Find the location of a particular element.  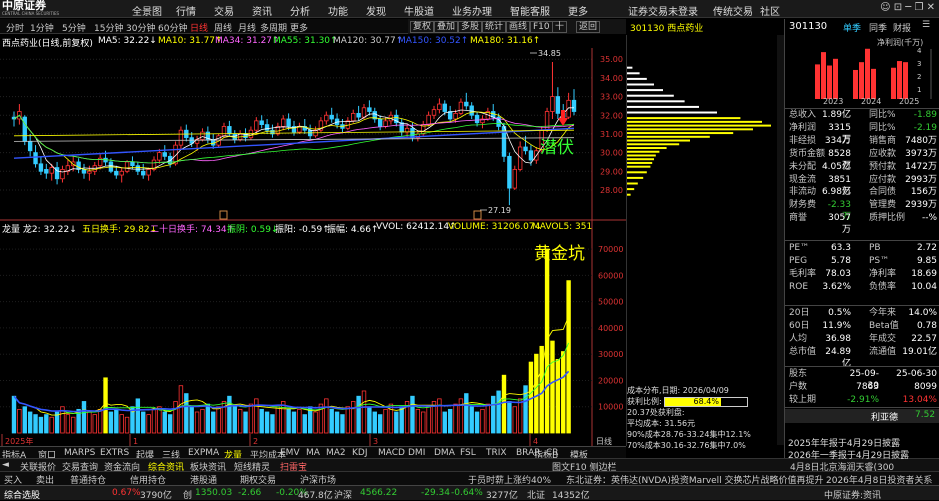

fin-cell: 质押比例 is located at coordinates (887, 218).